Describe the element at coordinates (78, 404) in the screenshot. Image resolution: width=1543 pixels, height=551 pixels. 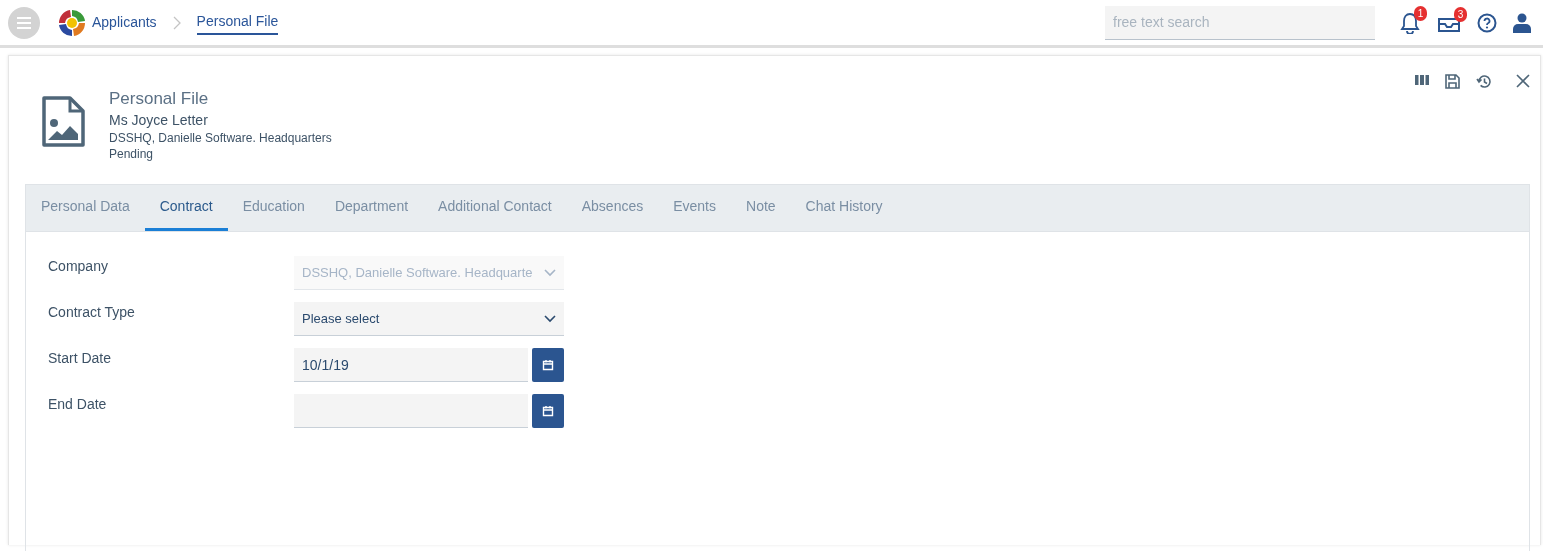
I see `field-label: End Date` at that location.